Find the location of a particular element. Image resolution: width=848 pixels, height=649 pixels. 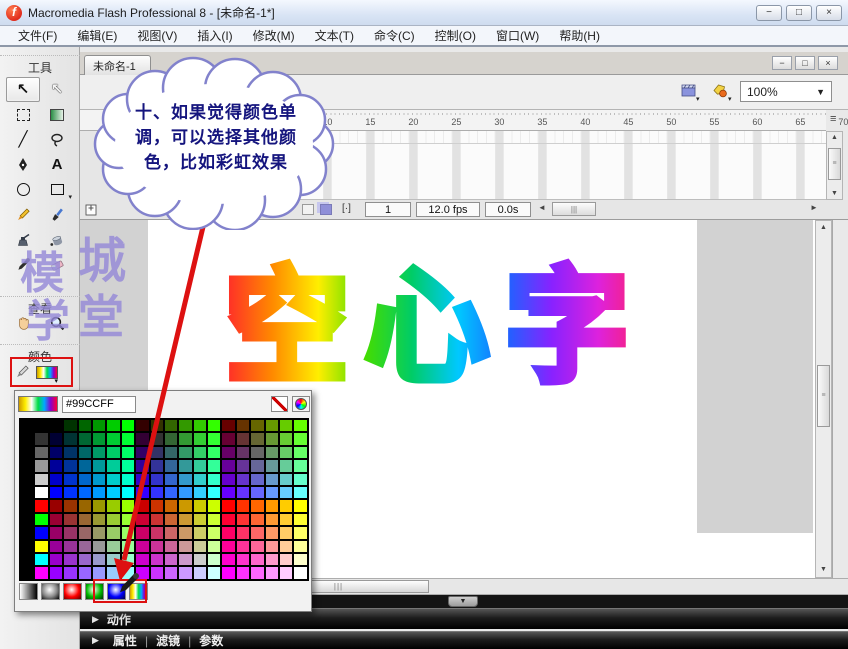

center-frame-icon: [·] is located at coordinates (346, 208).